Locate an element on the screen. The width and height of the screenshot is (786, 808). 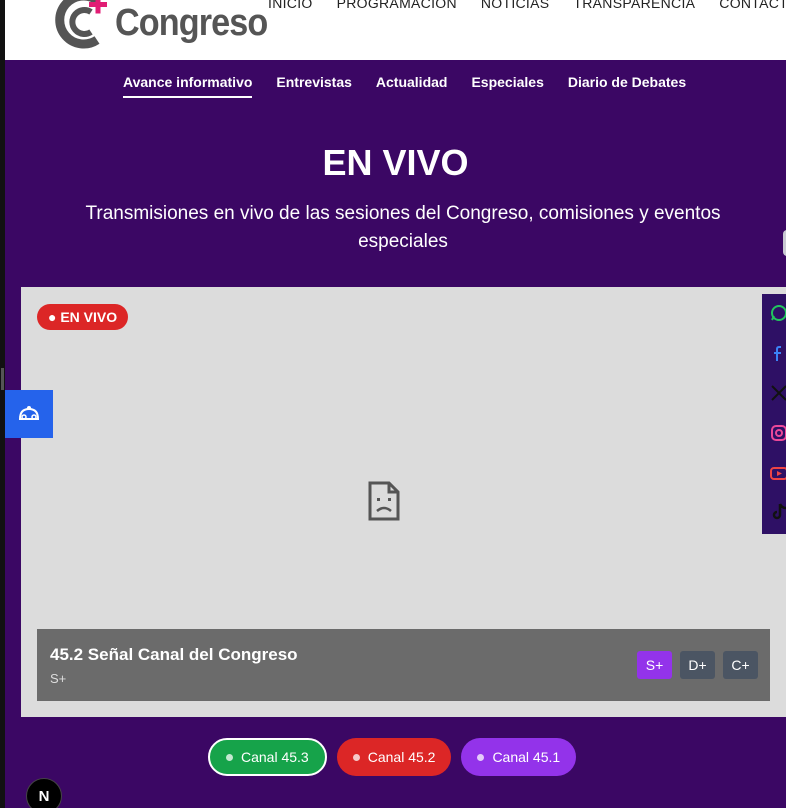
nav-item-transparencia: TRANSPARENCIA is located at coordinates (634, 5).